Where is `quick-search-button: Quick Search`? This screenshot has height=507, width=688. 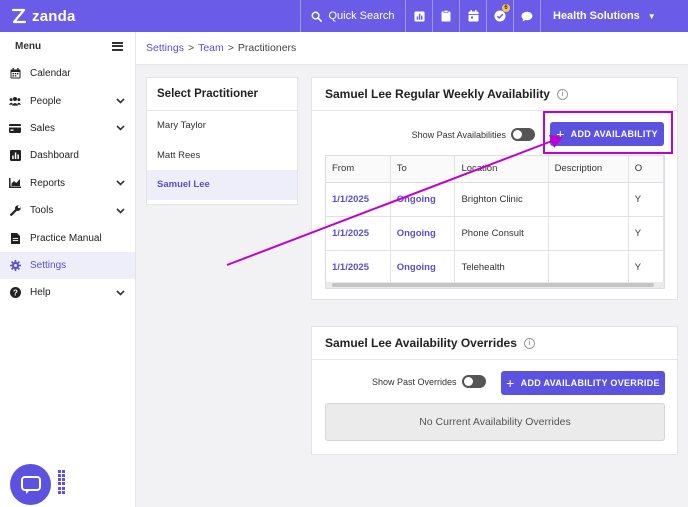 quick-search-button: Quick Search is located at coordinates (352, 16).